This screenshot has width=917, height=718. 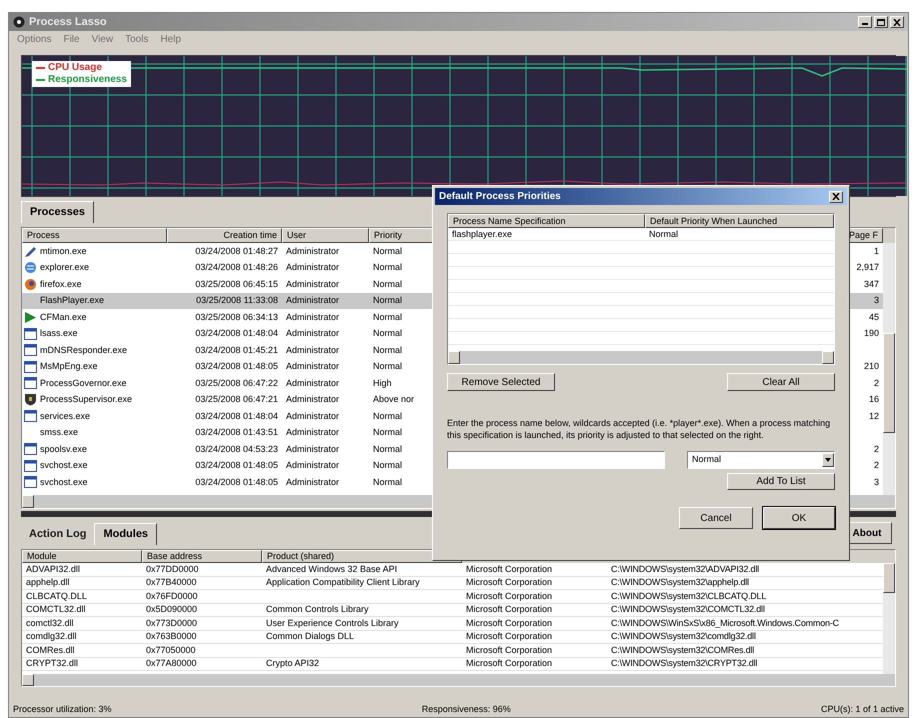 I want to click on table-cell-text: apphelp.dll, so click(x=48, y=582).